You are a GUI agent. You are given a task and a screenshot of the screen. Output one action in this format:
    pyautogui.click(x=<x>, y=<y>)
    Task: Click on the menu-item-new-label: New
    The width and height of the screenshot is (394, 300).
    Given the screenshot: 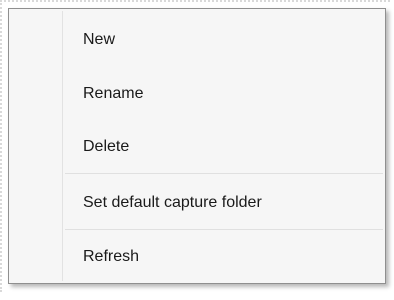 What is the action you would take?
    pyautogui.click(x=99, y=39)
    